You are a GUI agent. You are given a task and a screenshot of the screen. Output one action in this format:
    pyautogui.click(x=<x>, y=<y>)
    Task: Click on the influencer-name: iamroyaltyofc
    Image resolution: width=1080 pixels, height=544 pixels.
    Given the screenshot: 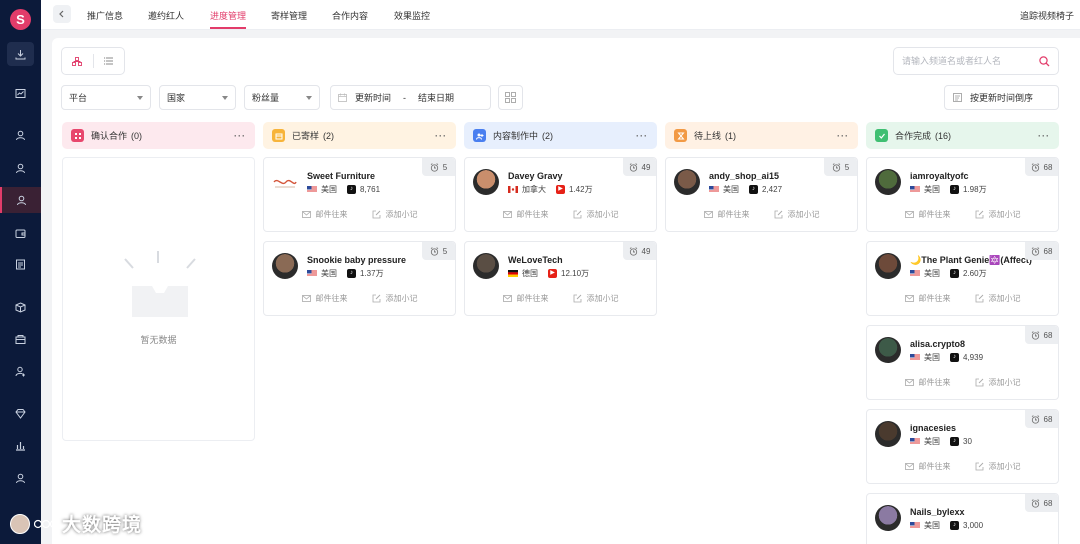 What is the action you would take?
    pyautogui.click(x=939, y=176)
    